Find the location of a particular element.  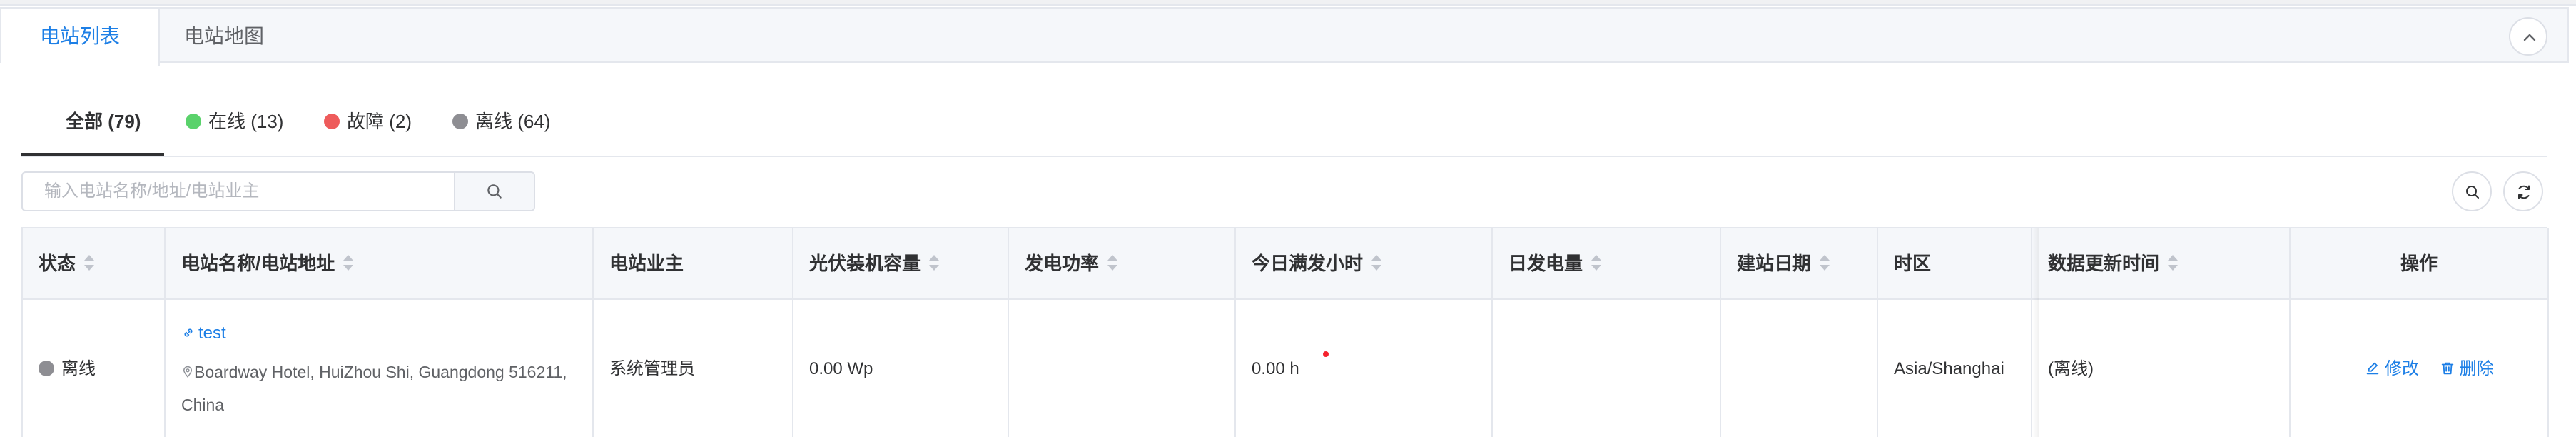

table-row-actions-cell: 修改 删除 is located at coordinates (2420, 368).